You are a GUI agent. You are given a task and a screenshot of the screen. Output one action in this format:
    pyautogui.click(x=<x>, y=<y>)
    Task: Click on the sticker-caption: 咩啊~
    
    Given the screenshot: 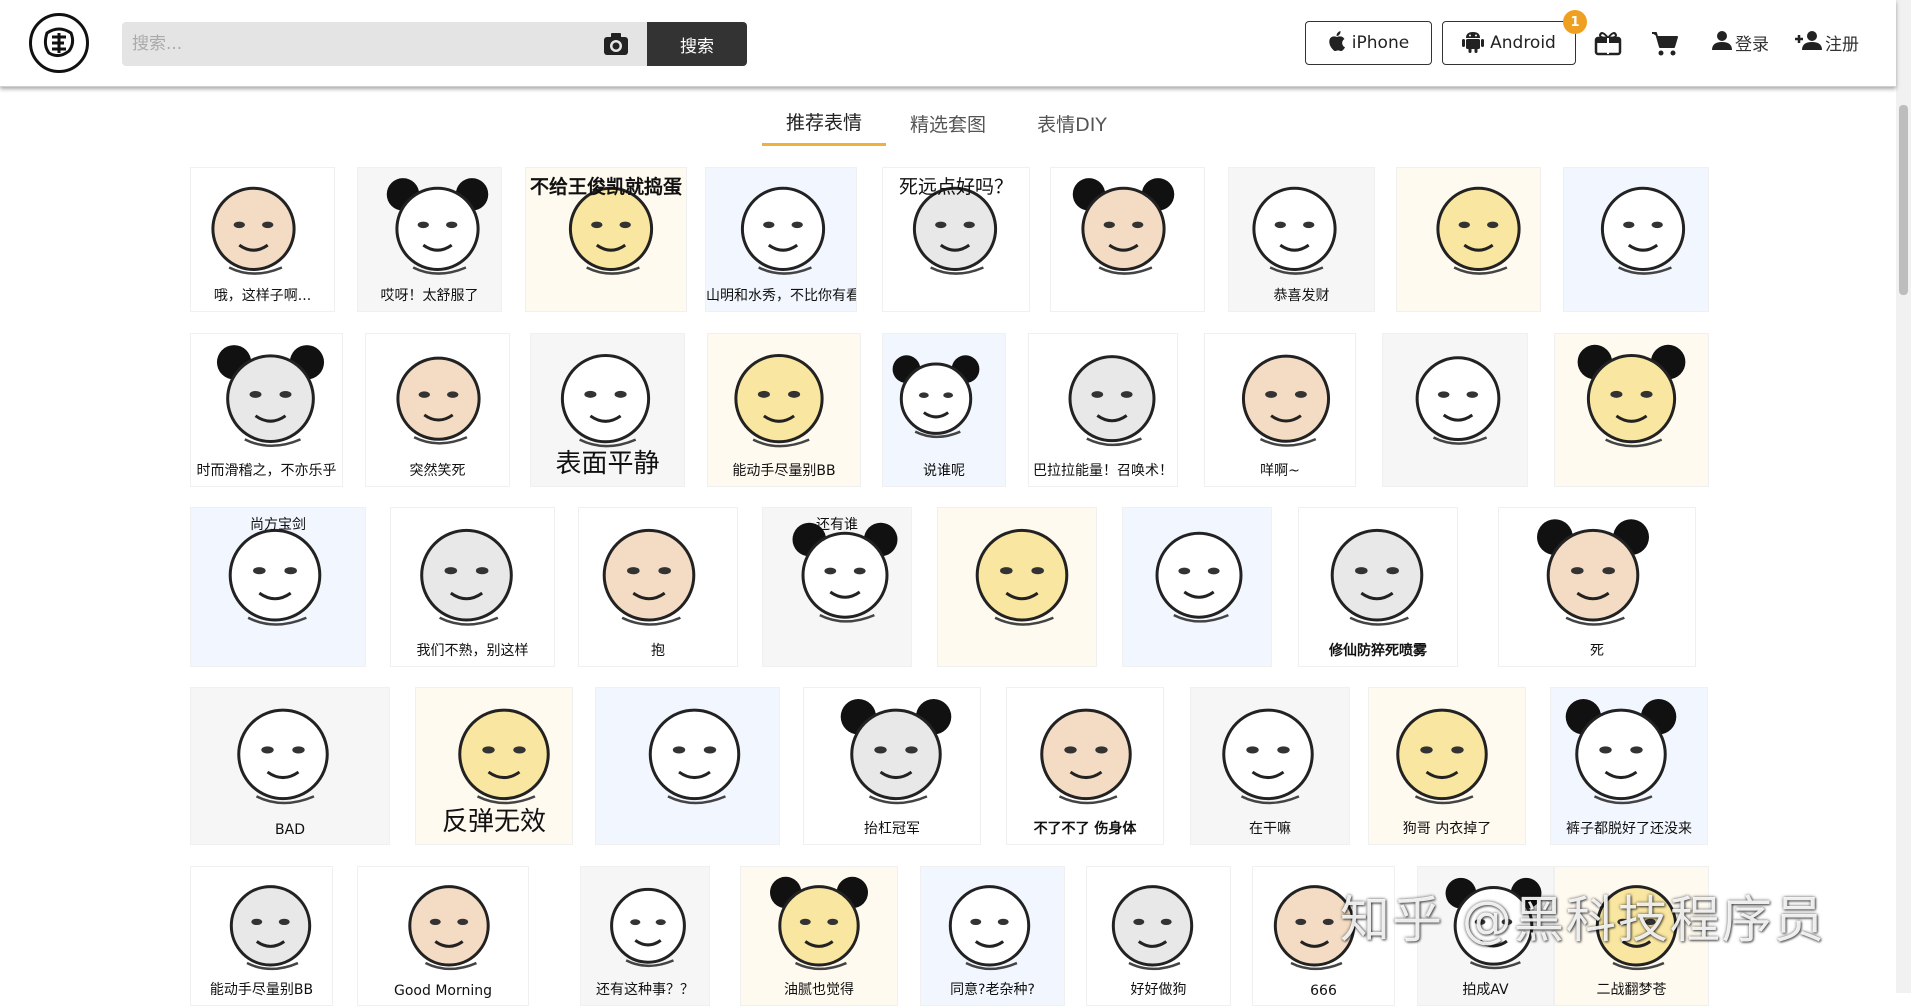 What is the action you would take?
    pyautogui.click(x=1280, y=471)
    